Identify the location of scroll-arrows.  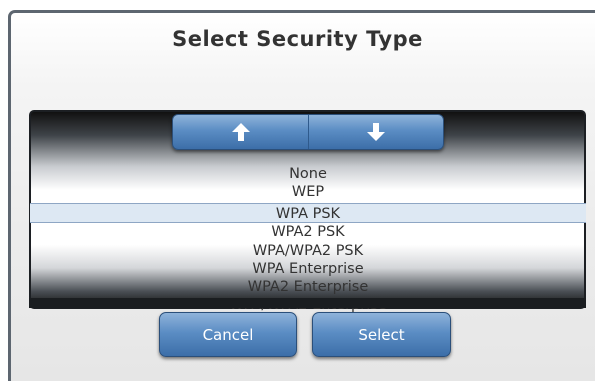
(308, 132).